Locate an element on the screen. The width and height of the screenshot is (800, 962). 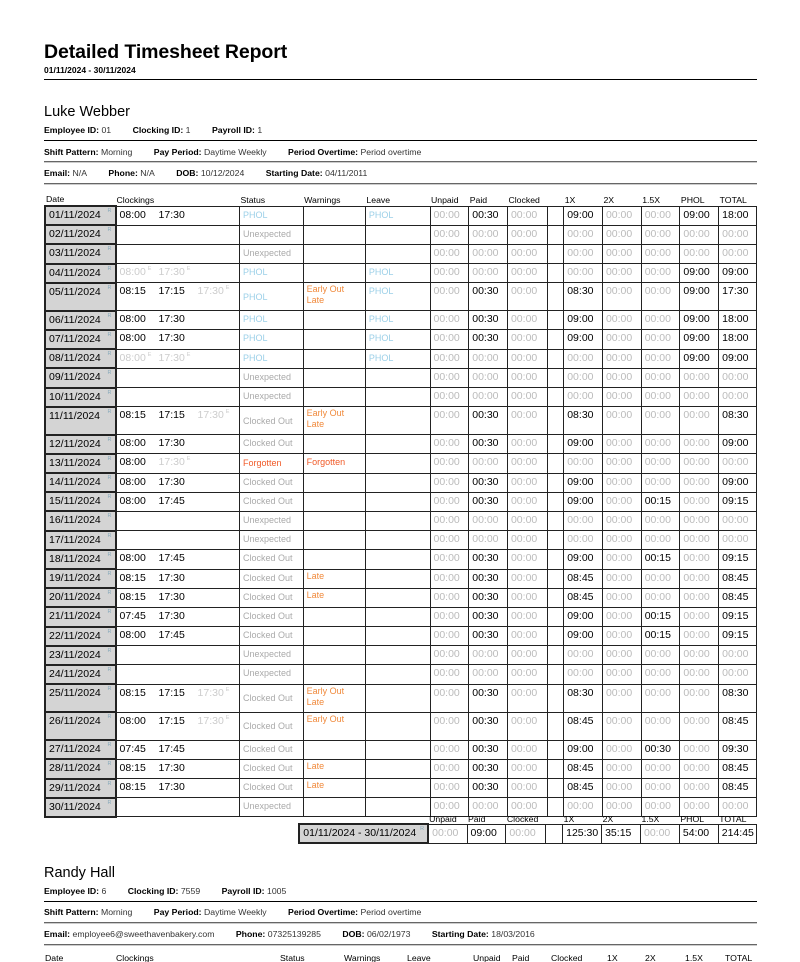
status-cell: PHOL is located at coordinates (271, 320).